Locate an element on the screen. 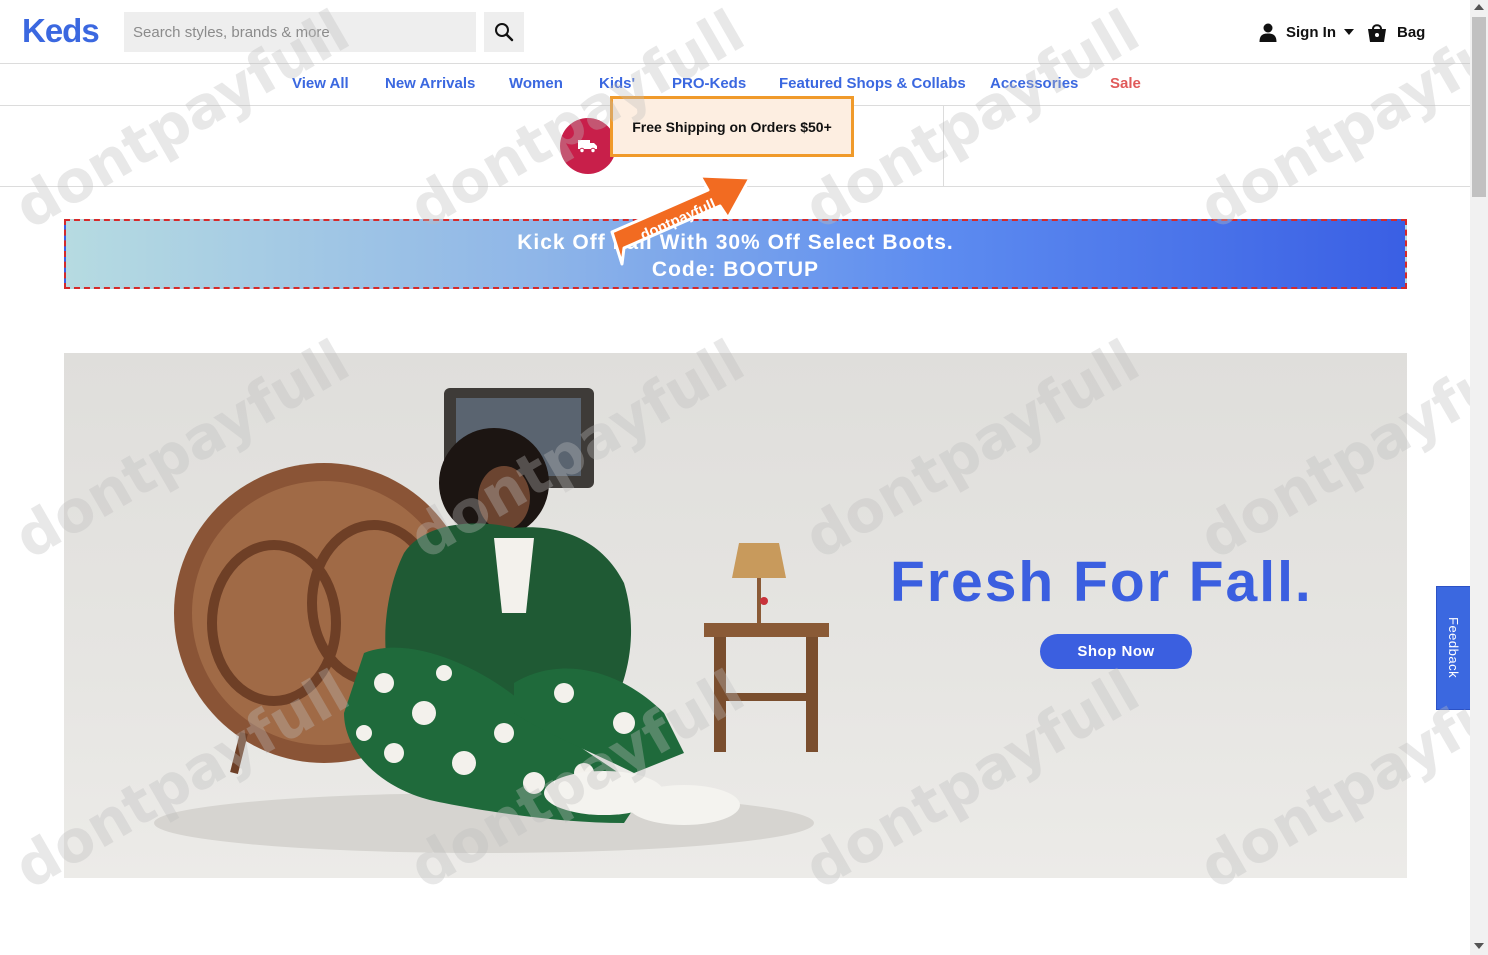  nav-item-view-all: View All is located at coordinates (320, 83).